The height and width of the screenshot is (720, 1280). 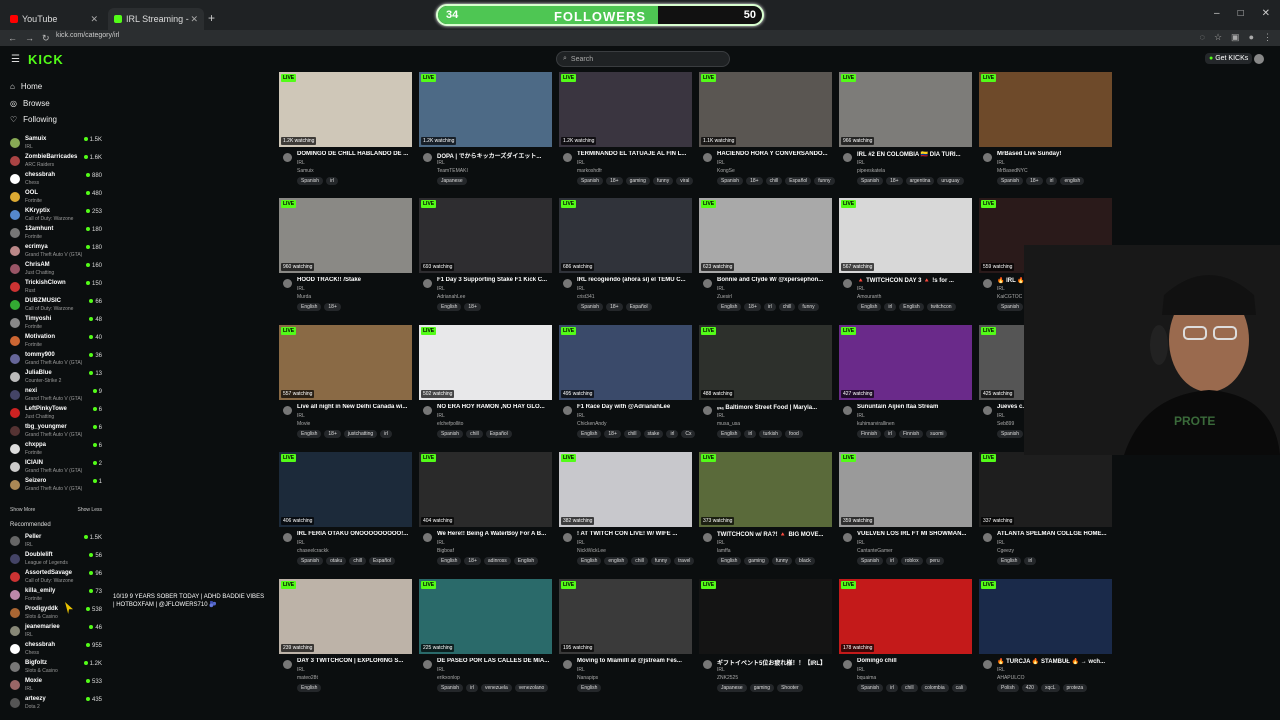 I want to click on stream-thumbnail: LIVE 195 watching, so click(x=625, y=616).